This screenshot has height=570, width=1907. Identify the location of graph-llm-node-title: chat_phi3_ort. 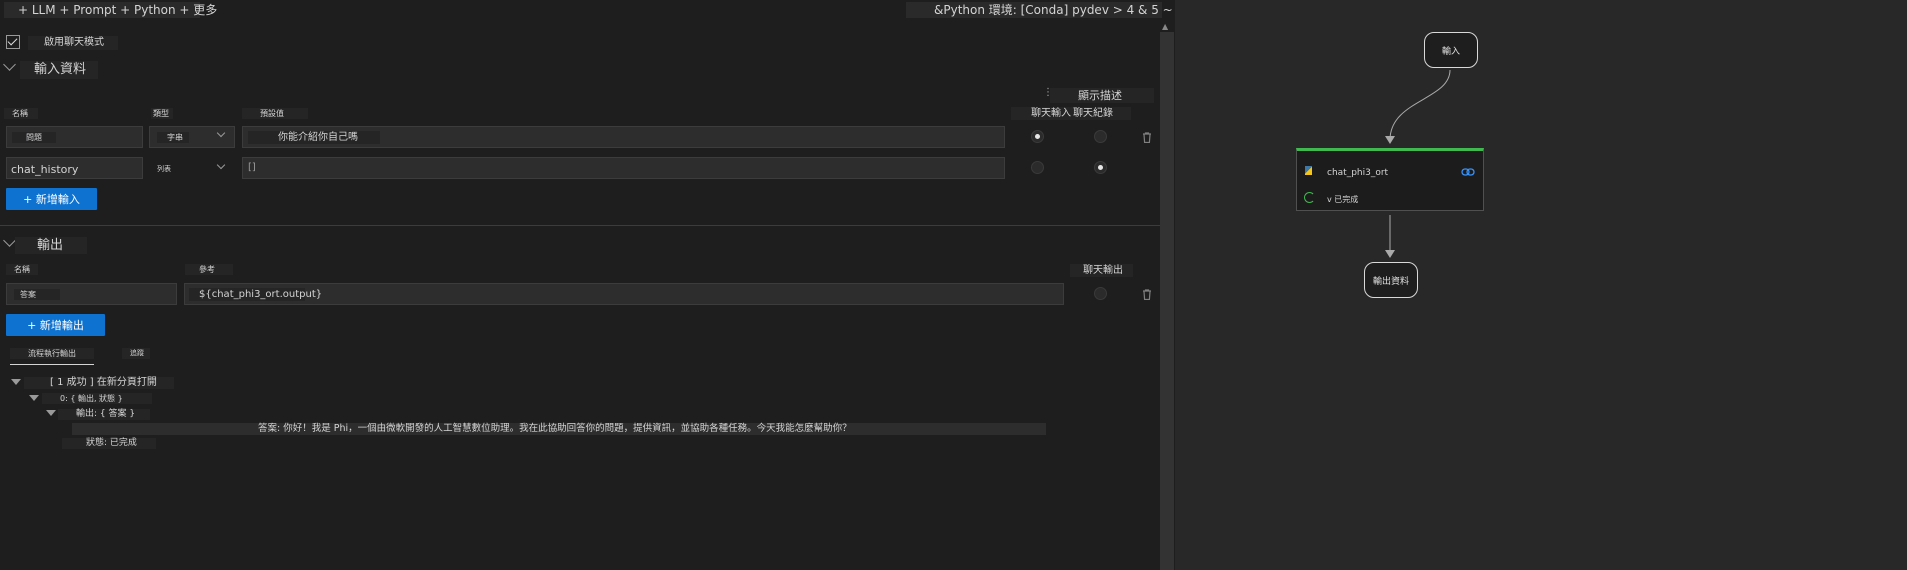
(1357, 173).